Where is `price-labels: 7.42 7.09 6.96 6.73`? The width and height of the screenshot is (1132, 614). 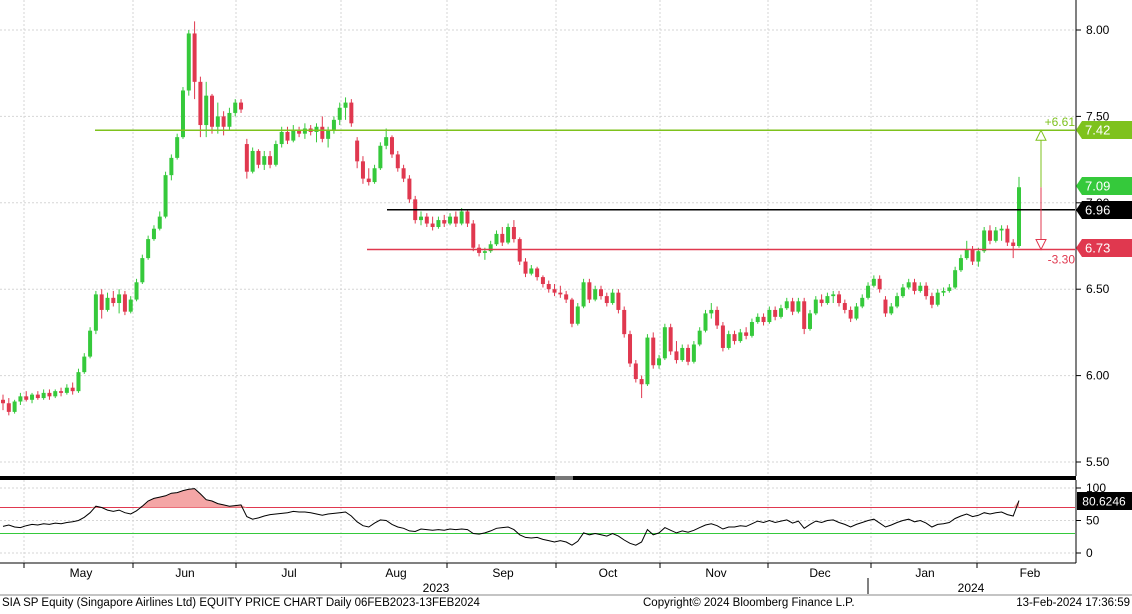
price-labels: 7.42 7.09 6.96 6.73 is located at coordinates (1104, 189).